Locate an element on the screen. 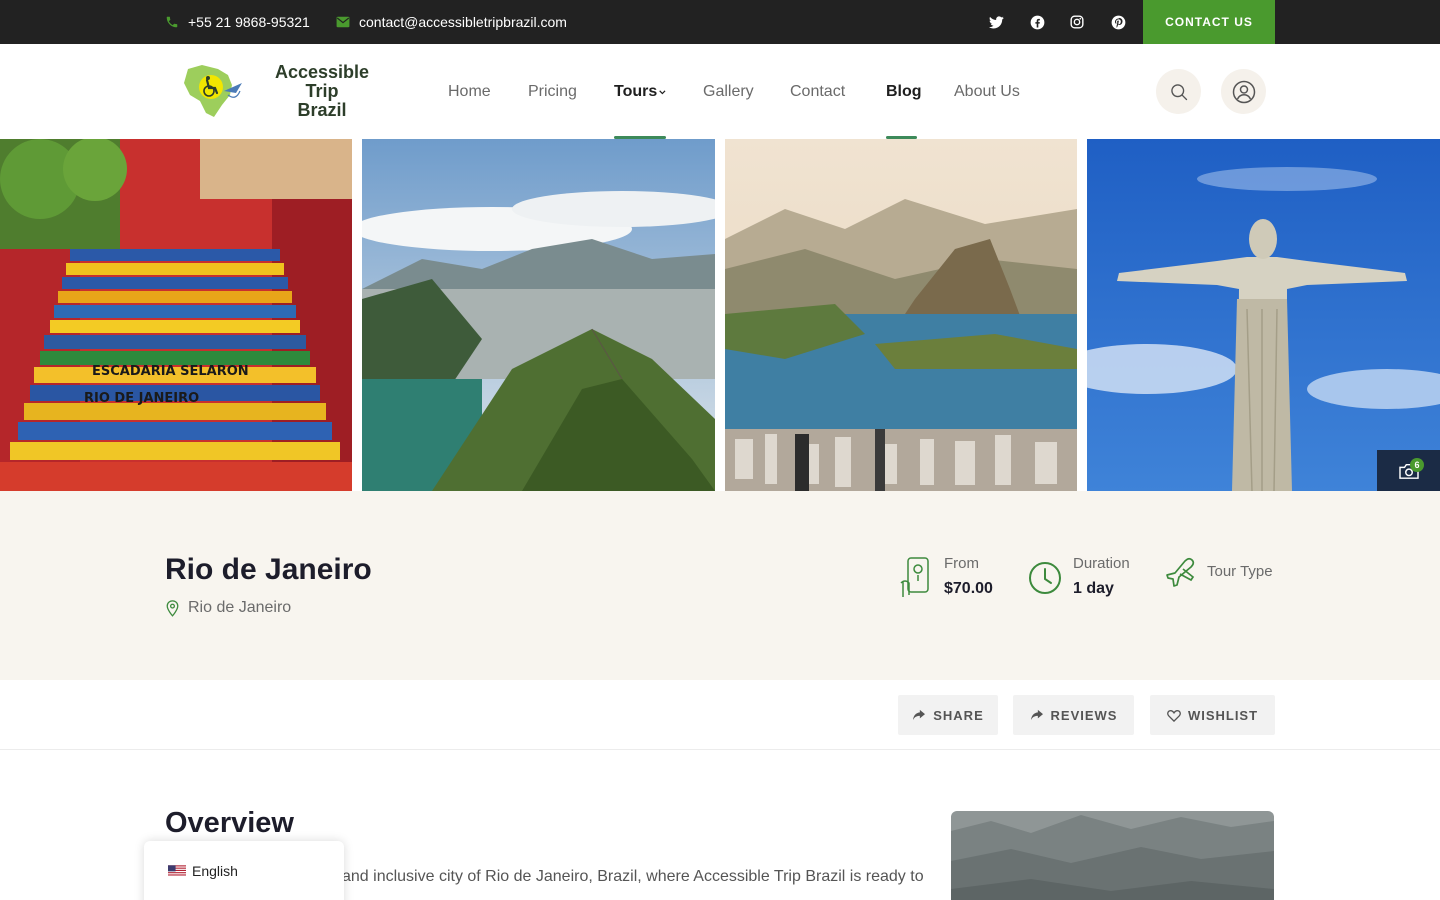 The width and height of the screenshot is (1440, 900). mail-icon is located at coordinates (343, 22).